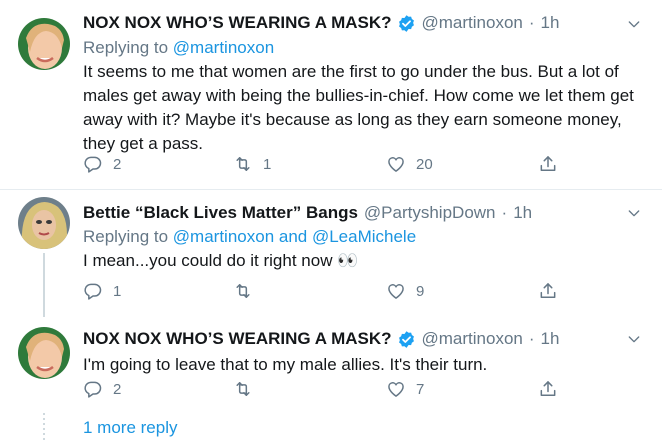 Image resolution: width=662 pixels, height=441 pixels. Describe the element at coordinates (130, 428) in the screenshot. I see `more-replies-link: 1 more reply` at that location.